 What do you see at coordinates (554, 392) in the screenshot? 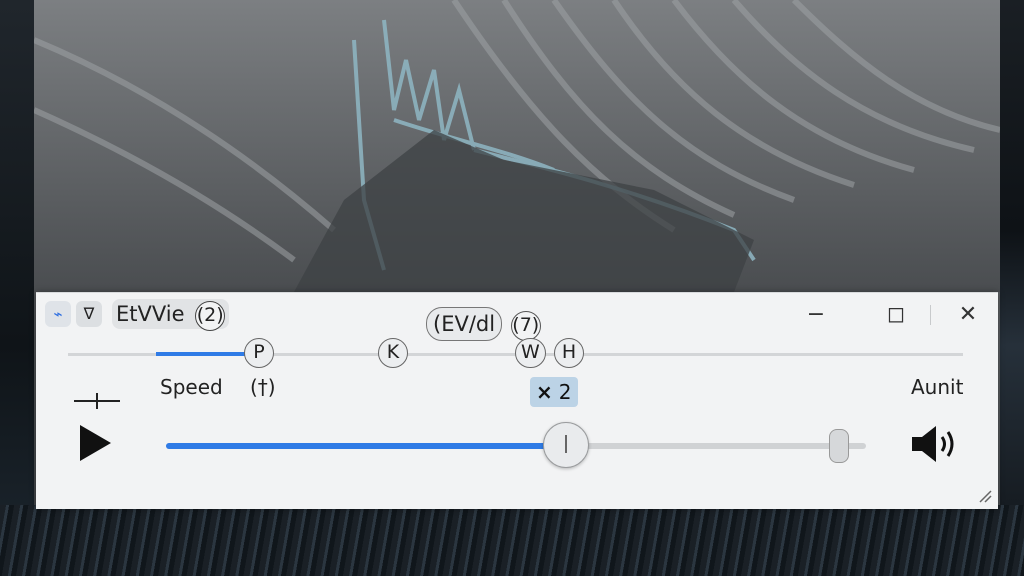
I see `speed-multiplier-badge: × 2` at bounding box center [554, 392].